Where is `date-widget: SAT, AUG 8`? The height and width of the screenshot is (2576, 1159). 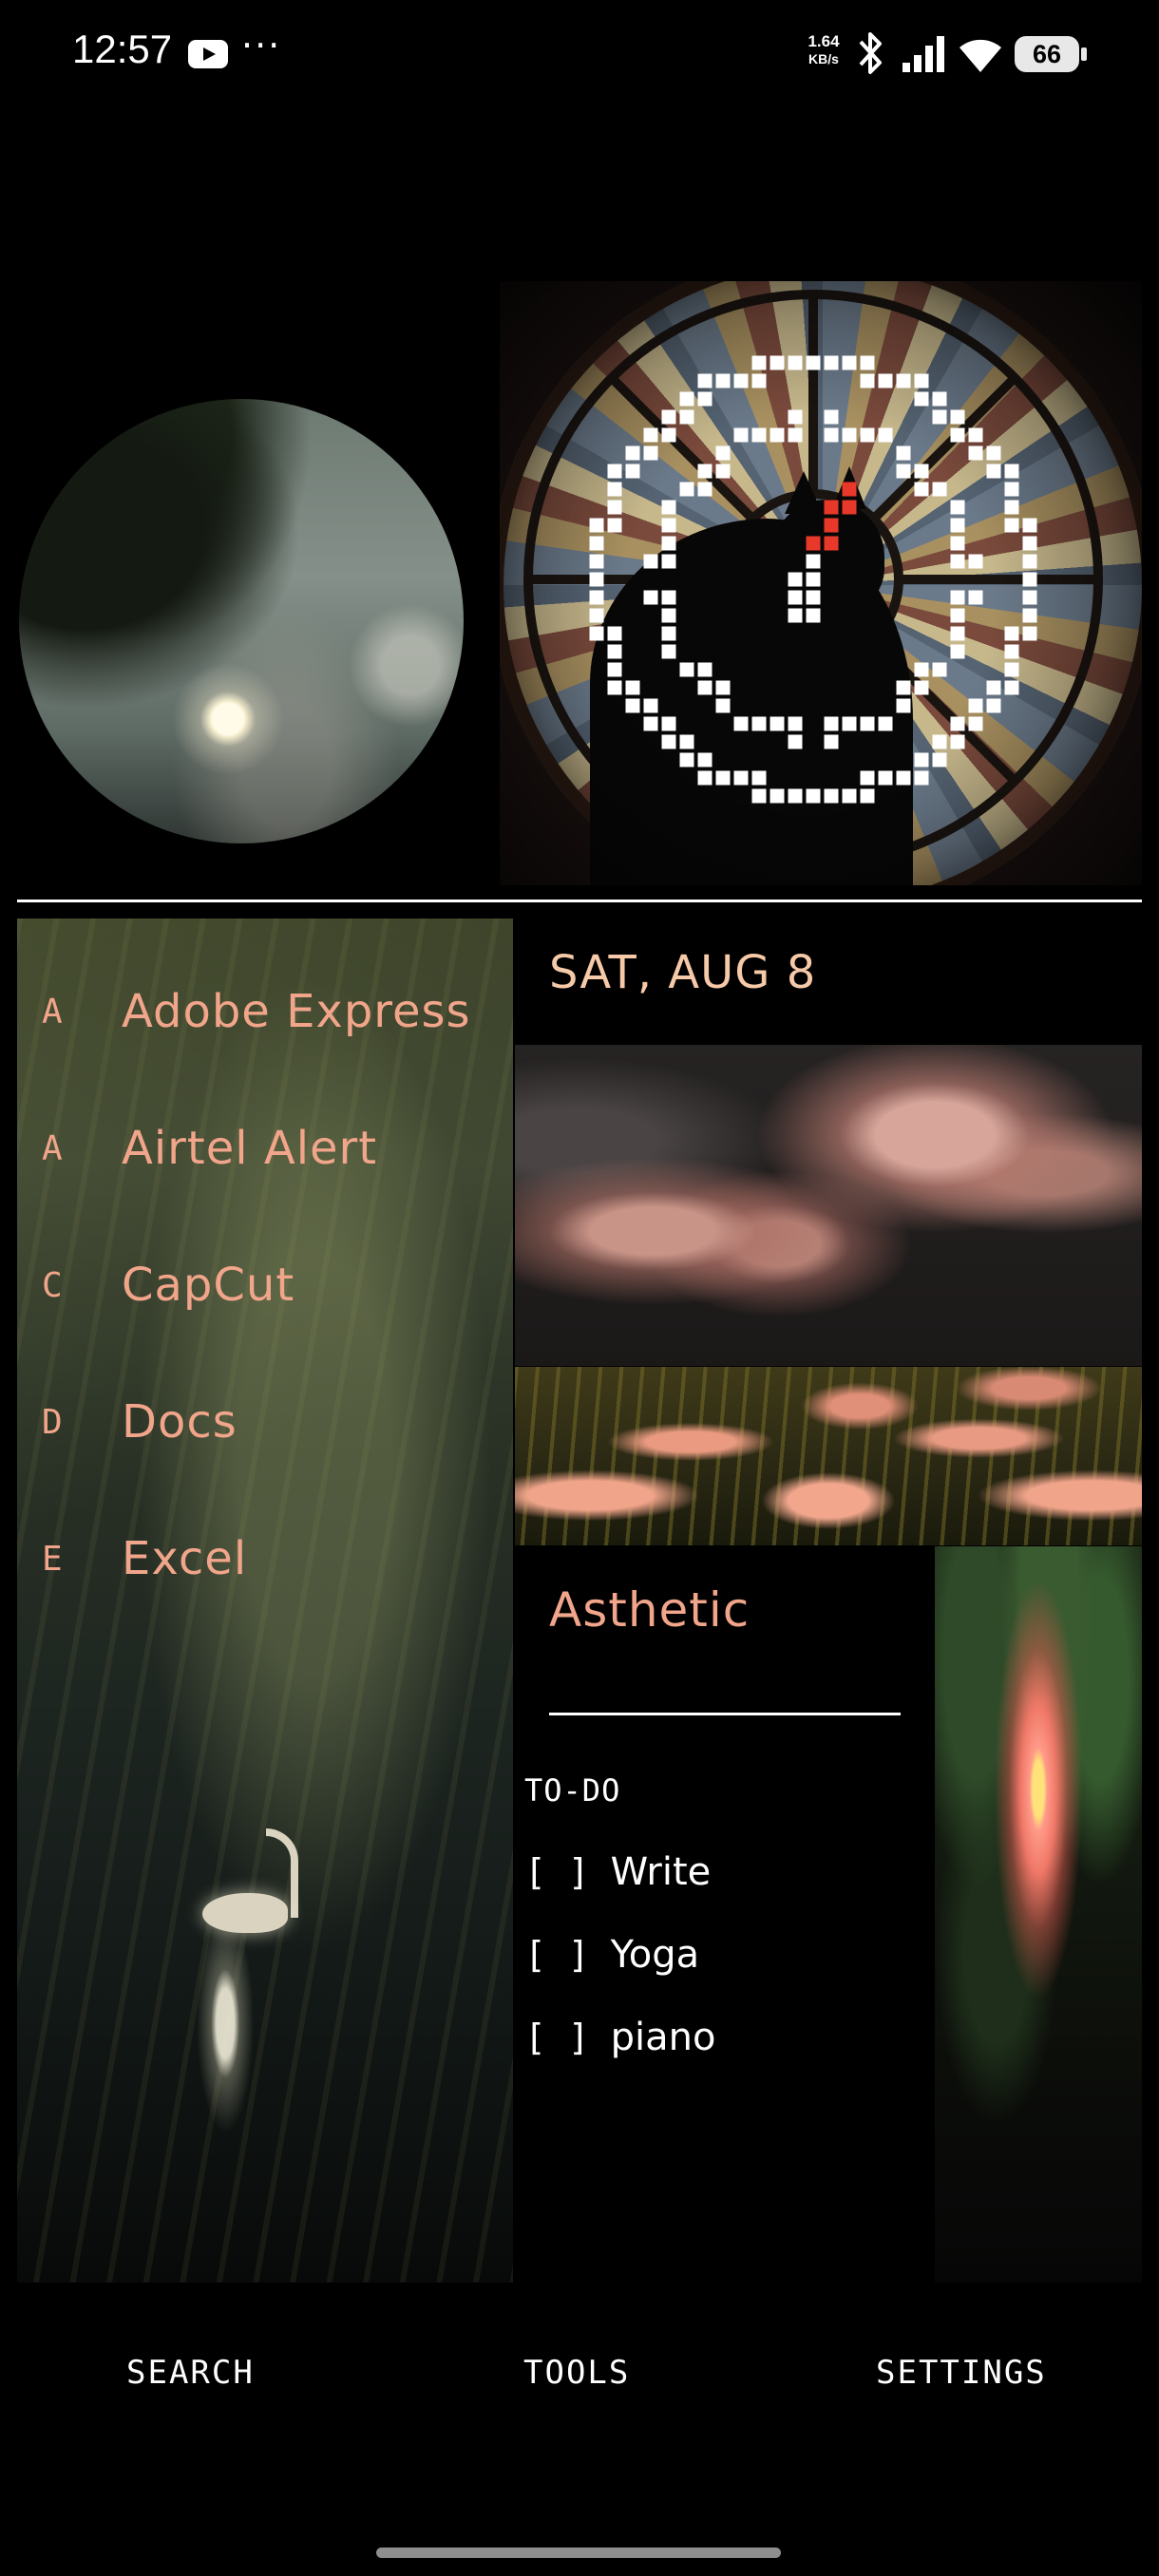
date-widget: SAT, AUG 8 is located at coordinates (682, 972).